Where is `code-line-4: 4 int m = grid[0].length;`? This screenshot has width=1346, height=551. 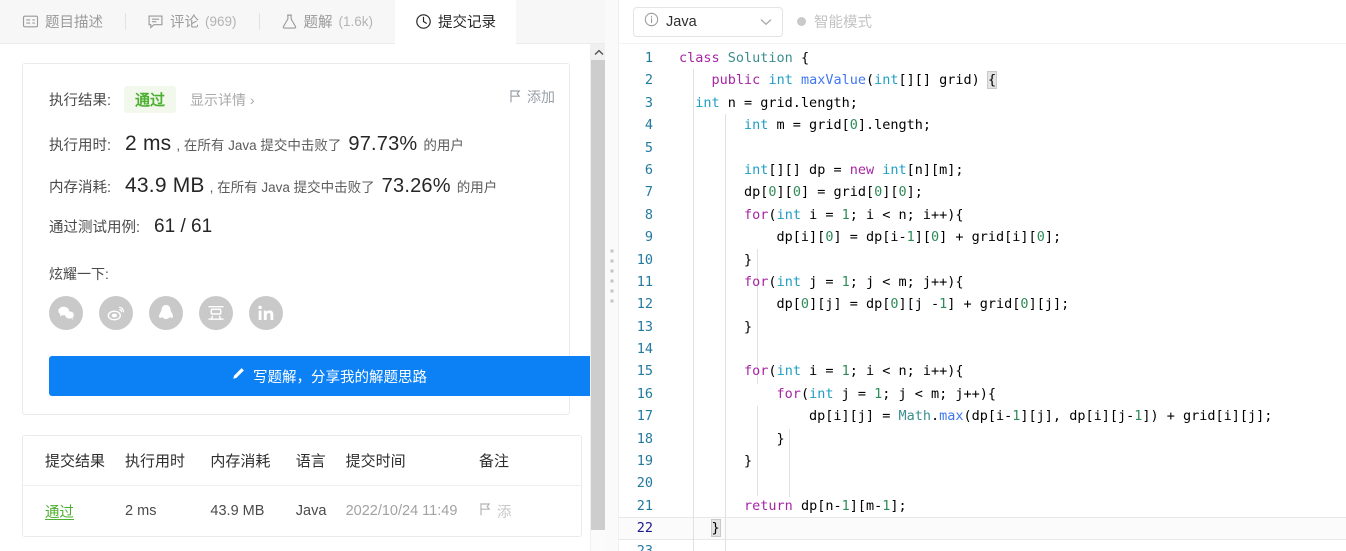
code-line-4: 4 int m = grid[0].length; is located at coordinates (982, 125).